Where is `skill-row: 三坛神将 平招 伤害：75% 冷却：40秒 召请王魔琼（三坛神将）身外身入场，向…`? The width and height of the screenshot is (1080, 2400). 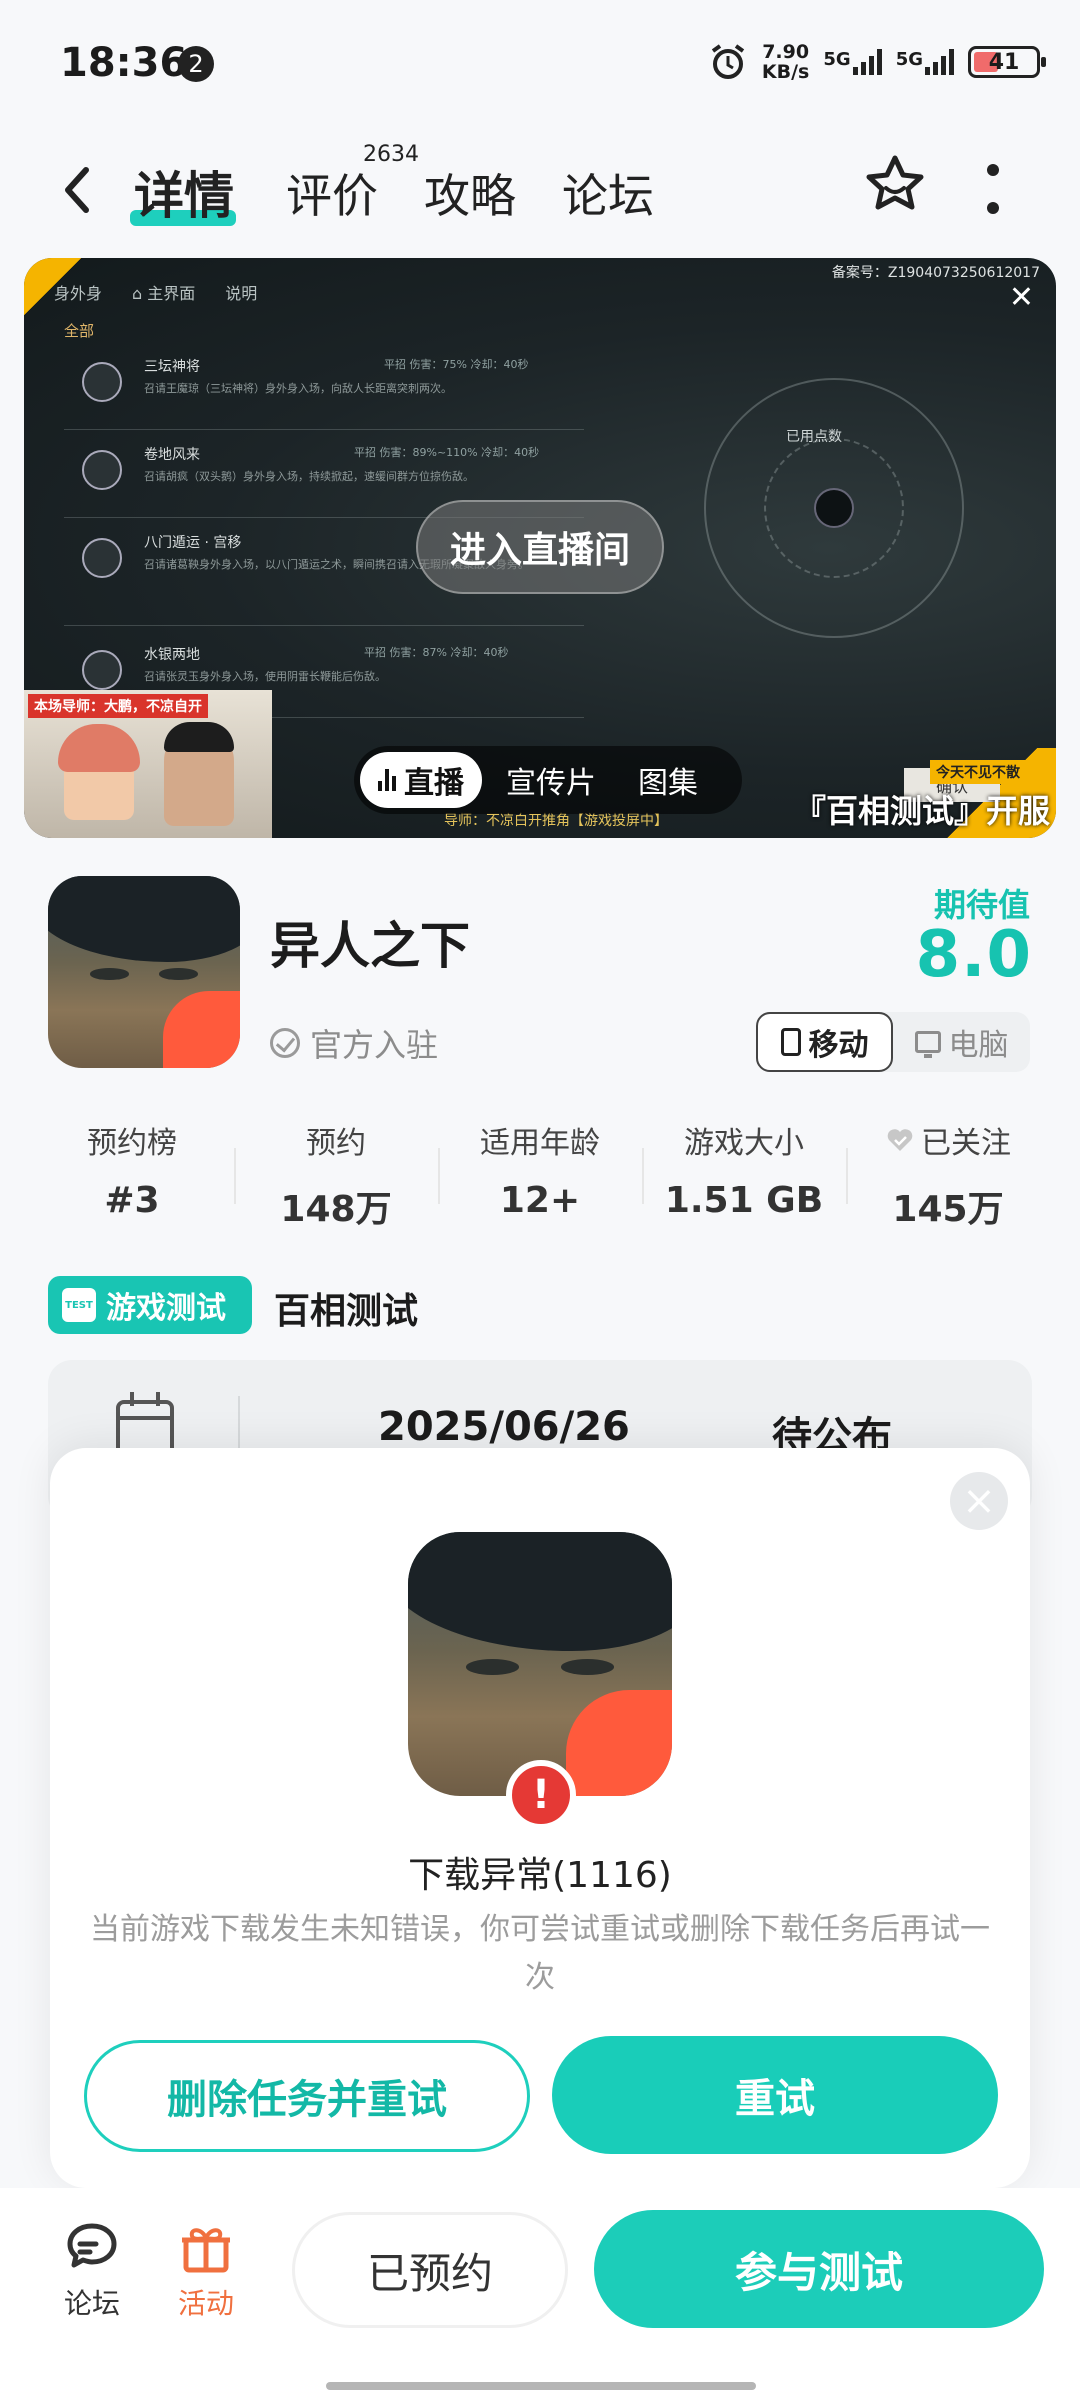 skill-row: 三坛神将 平招 伤害：75% 冷却：40秒 召请王魔琼（三坛神将）身外身入场，向… is located at coordinates (324, 390).